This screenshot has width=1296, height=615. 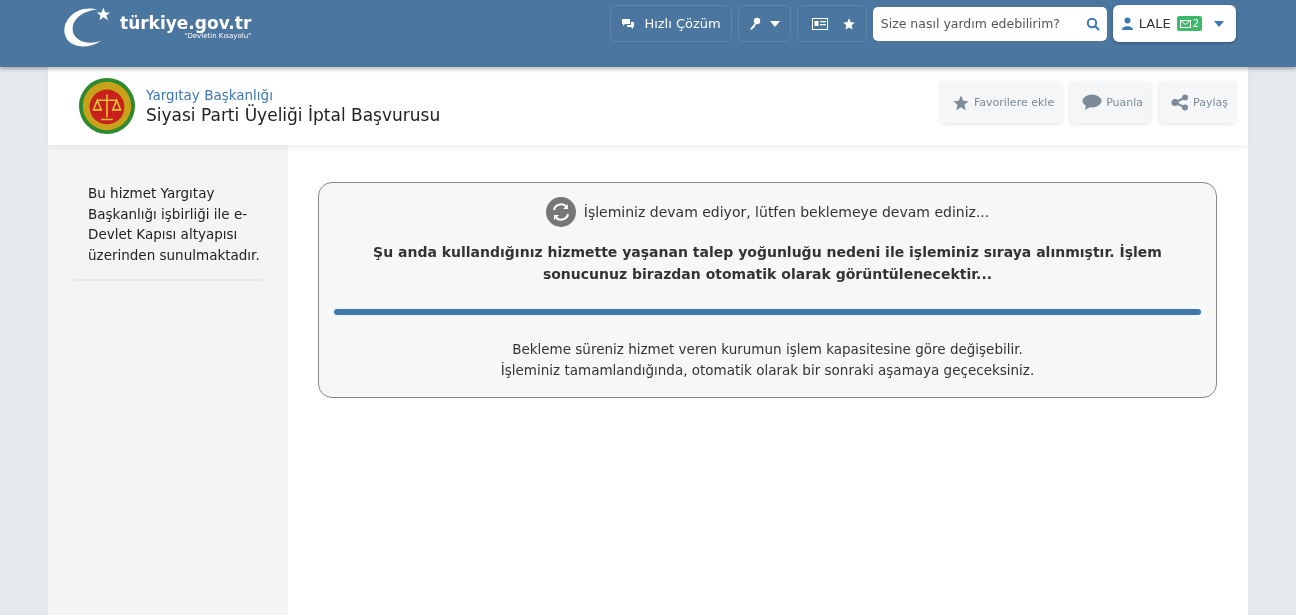 What do you see at coordinates (767, 349) in the screenshot?
I see `info-text: Bekleme süreniz hizmet veren kurumun işlem kapasitesine göre değişebilir.` at bounding box center [767, 349].